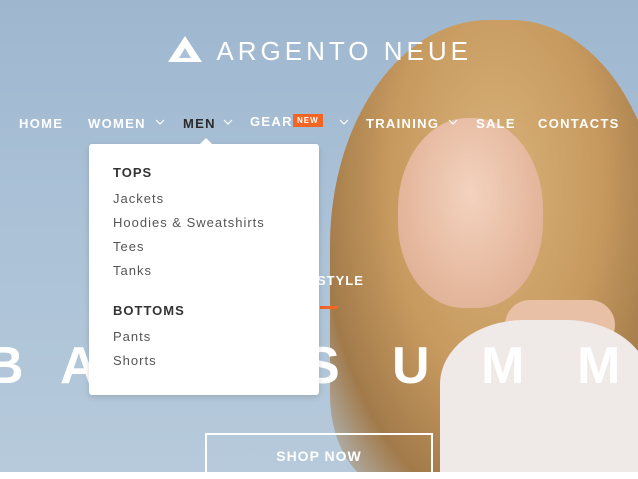 This screenshot has height=479, width=638. I want to click on nav-home: HOME, so click(41, 123).